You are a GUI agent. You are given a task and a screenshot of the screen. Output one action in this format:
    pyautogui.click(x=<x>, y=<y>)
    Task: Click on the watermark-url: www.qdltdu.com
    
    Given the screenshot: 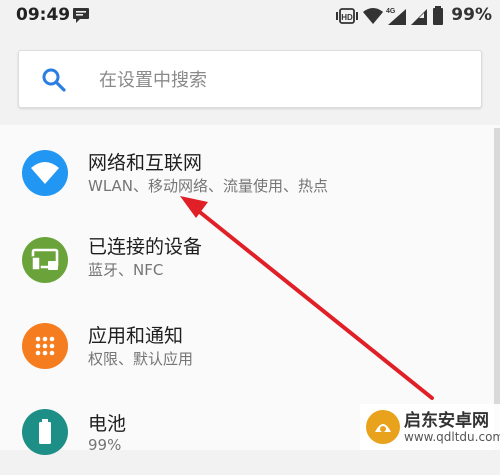 What is the action you would take?
    pyautogui.click(x=452, y=437)
    